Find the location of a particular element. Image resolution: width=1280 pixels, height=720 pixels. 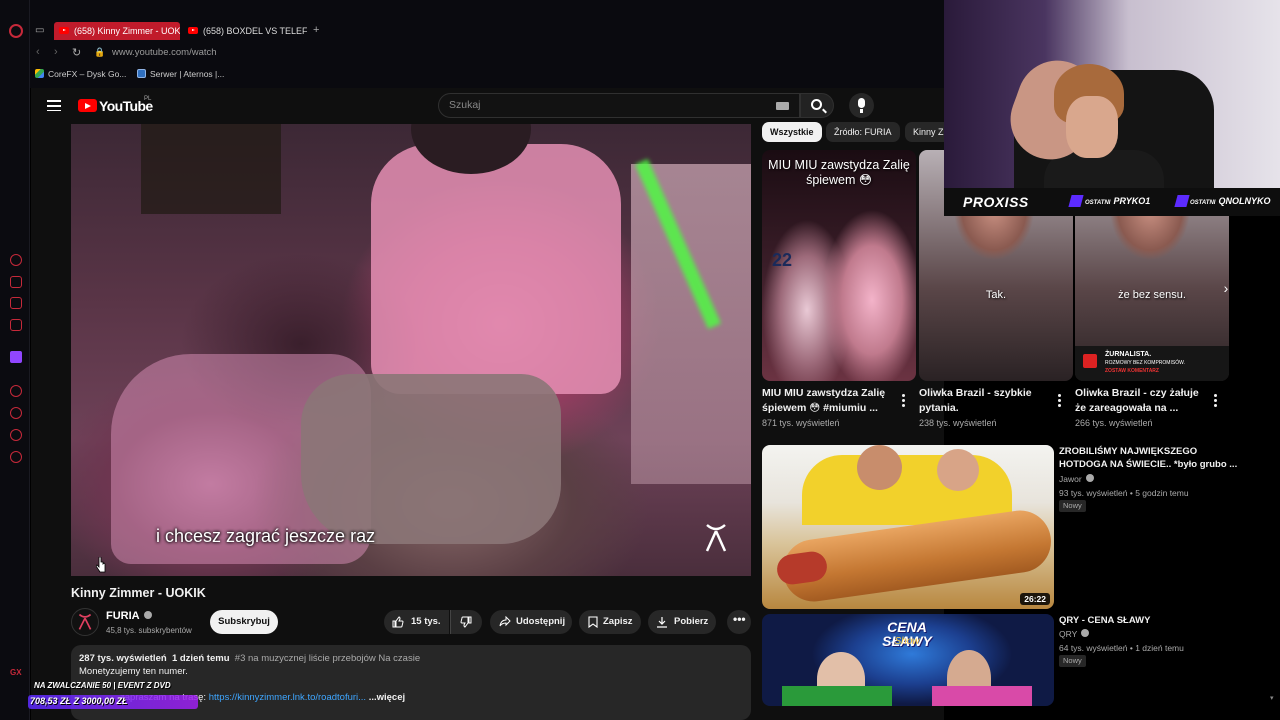

channel-name: FURIA is located at coordinates (129, 616).